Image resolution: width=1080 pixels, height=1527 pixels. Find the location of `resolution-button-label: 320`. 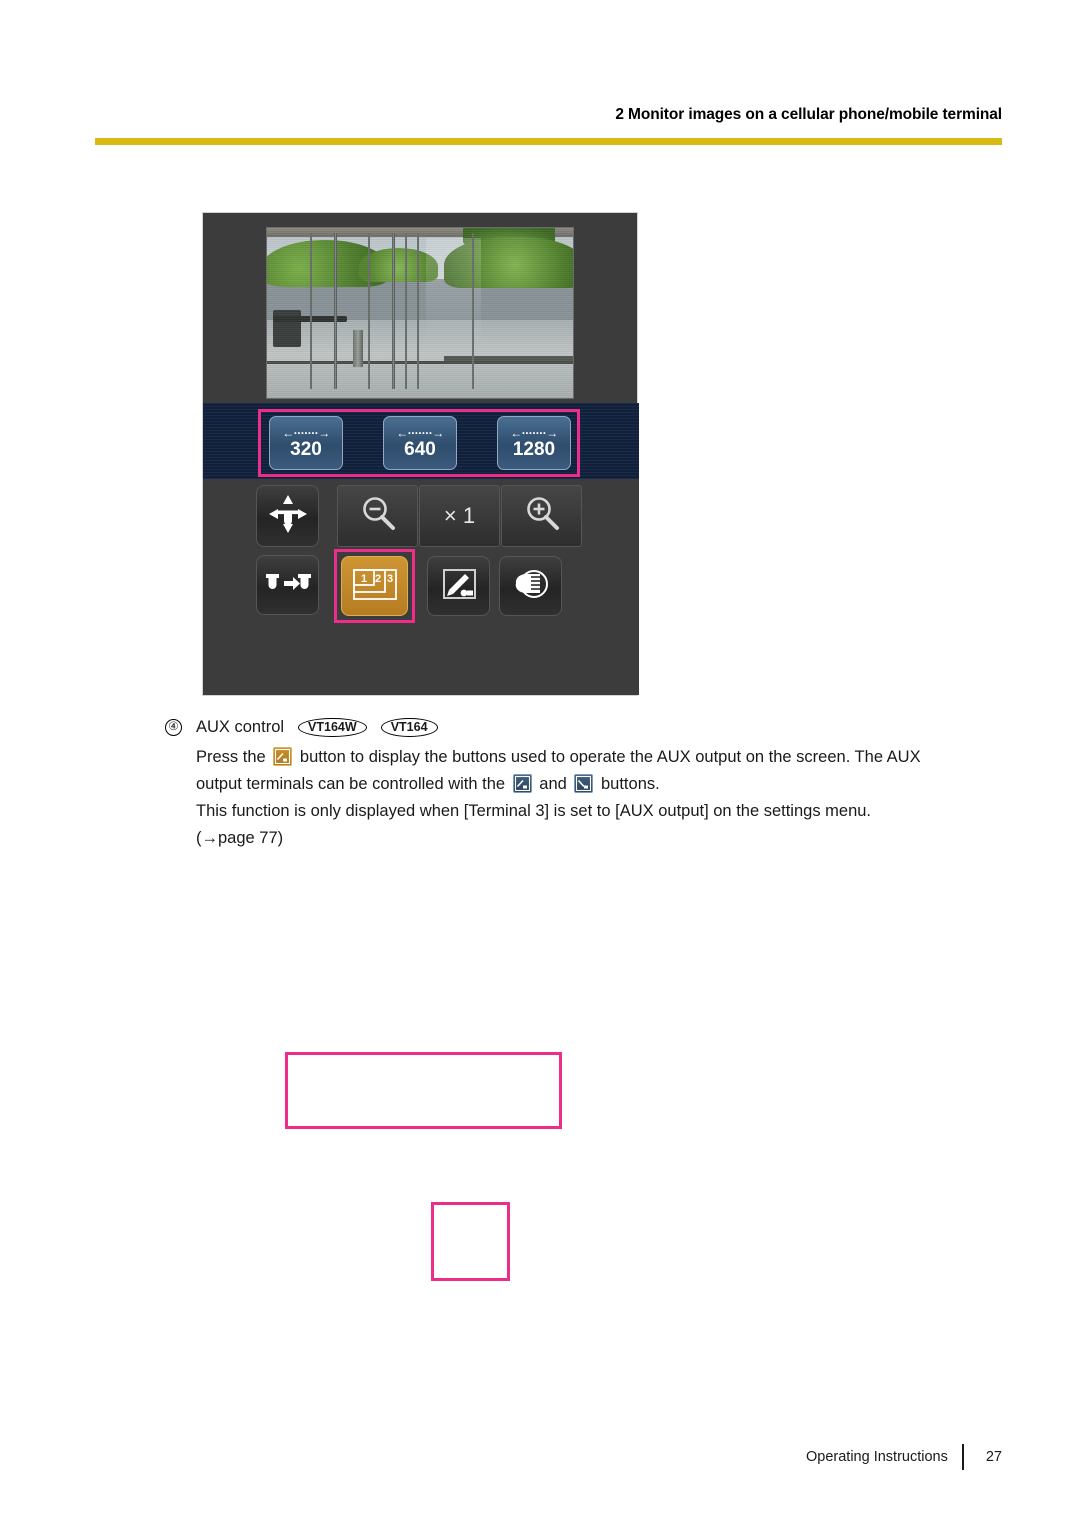

resolution-button-label: 320 is located at coordinates (306, 449).